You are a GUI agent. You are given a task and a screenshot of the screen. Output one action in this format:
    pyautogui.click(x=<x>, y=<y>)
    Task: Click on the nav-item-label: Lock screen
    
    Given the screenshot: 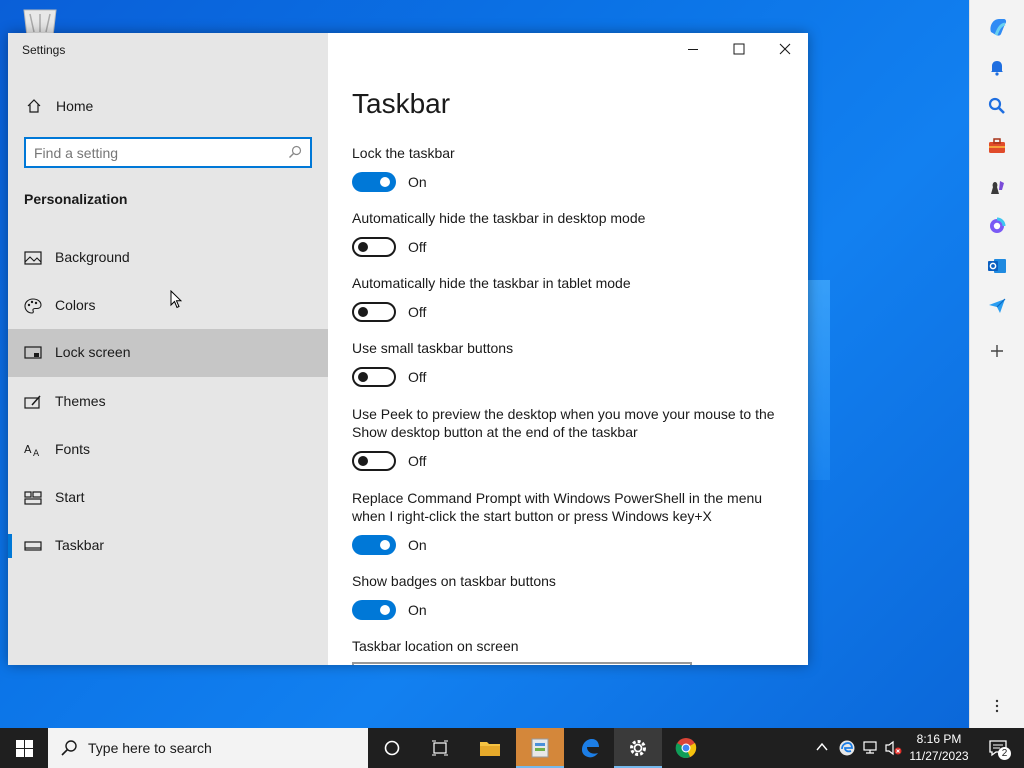 What is the action you would take?
    pyautogui.click(x=93, y=352)
    